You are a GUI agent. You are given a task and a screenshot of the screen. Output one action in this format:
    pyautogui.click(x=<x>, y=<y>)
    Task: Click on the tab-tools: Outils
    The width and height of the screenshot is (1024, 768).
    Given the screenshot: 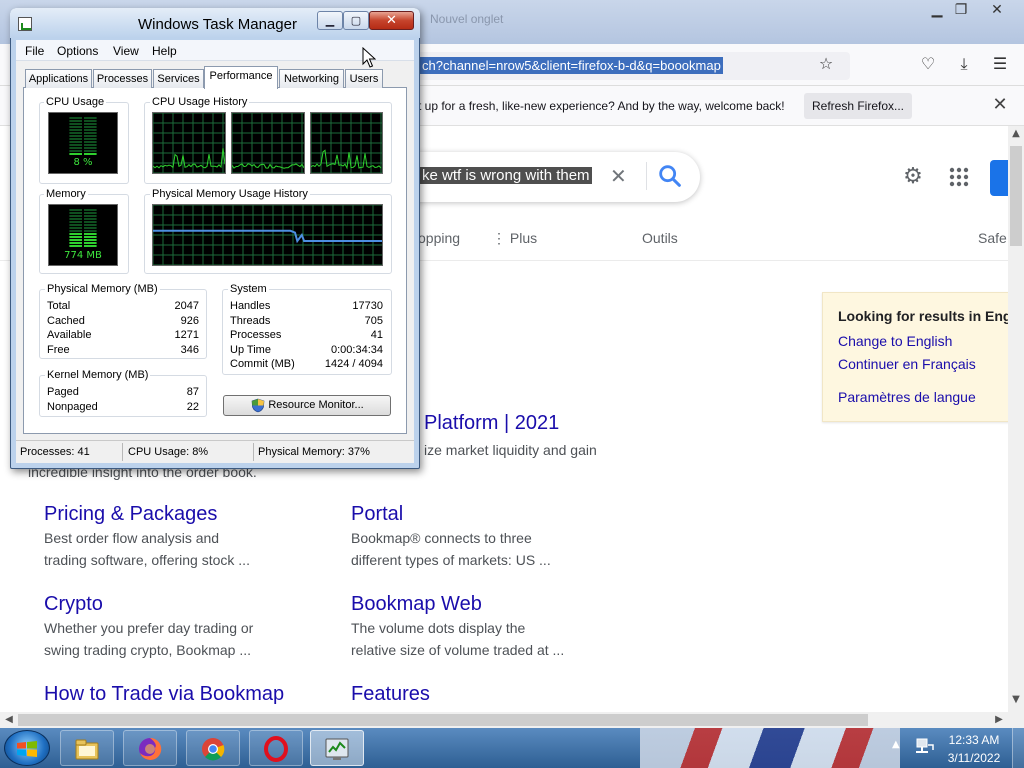 What is the action you would take?
    pyautogui.click(x=660, y=238)
    